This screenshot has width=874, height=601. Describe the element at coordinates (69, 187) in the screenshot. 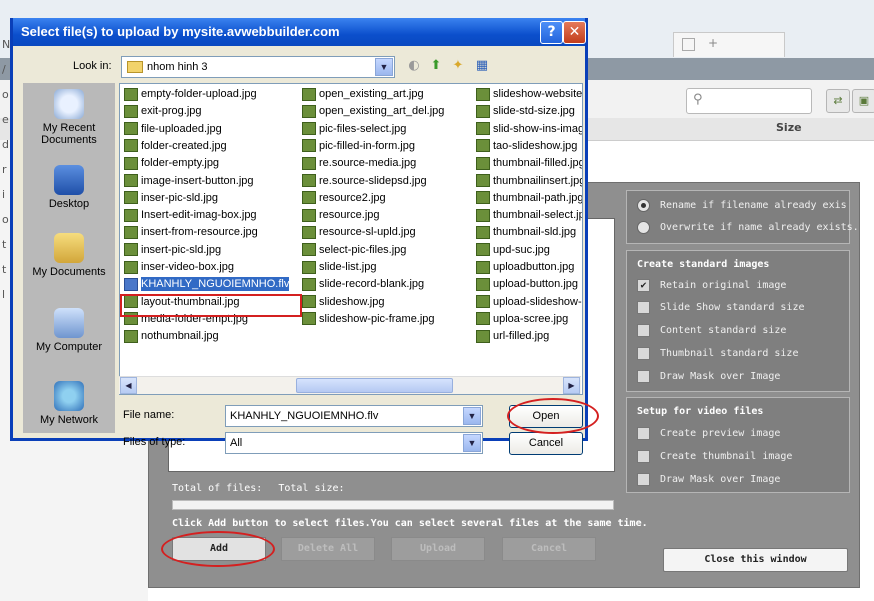

I see `places-desktop: Desktop` at that location.